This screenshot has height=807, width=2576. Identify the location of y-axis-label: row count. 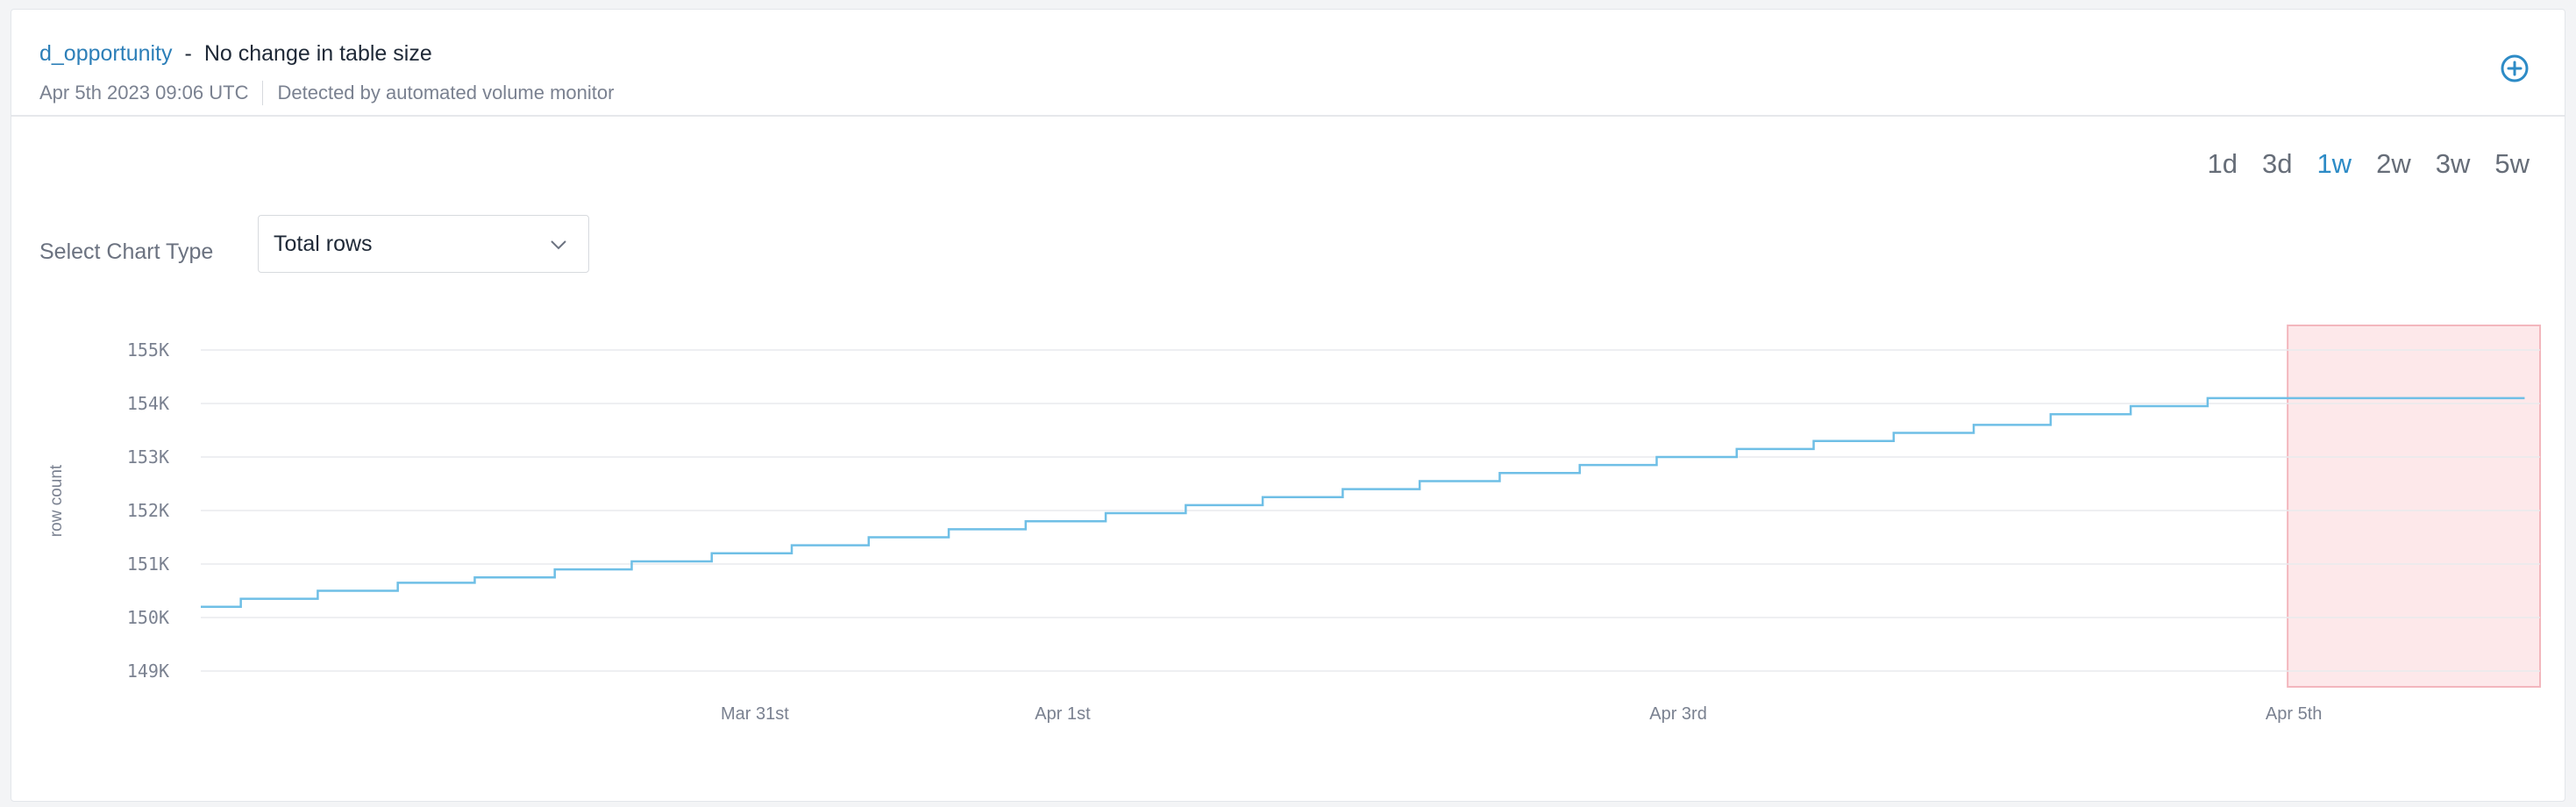
(56, 500).